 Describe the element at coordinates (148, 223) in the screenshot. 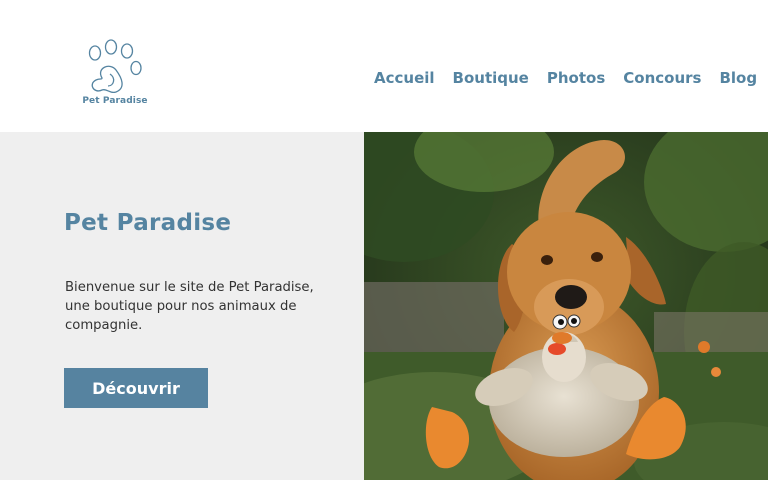

I see `hero-title: Pet Paradise` at that location.